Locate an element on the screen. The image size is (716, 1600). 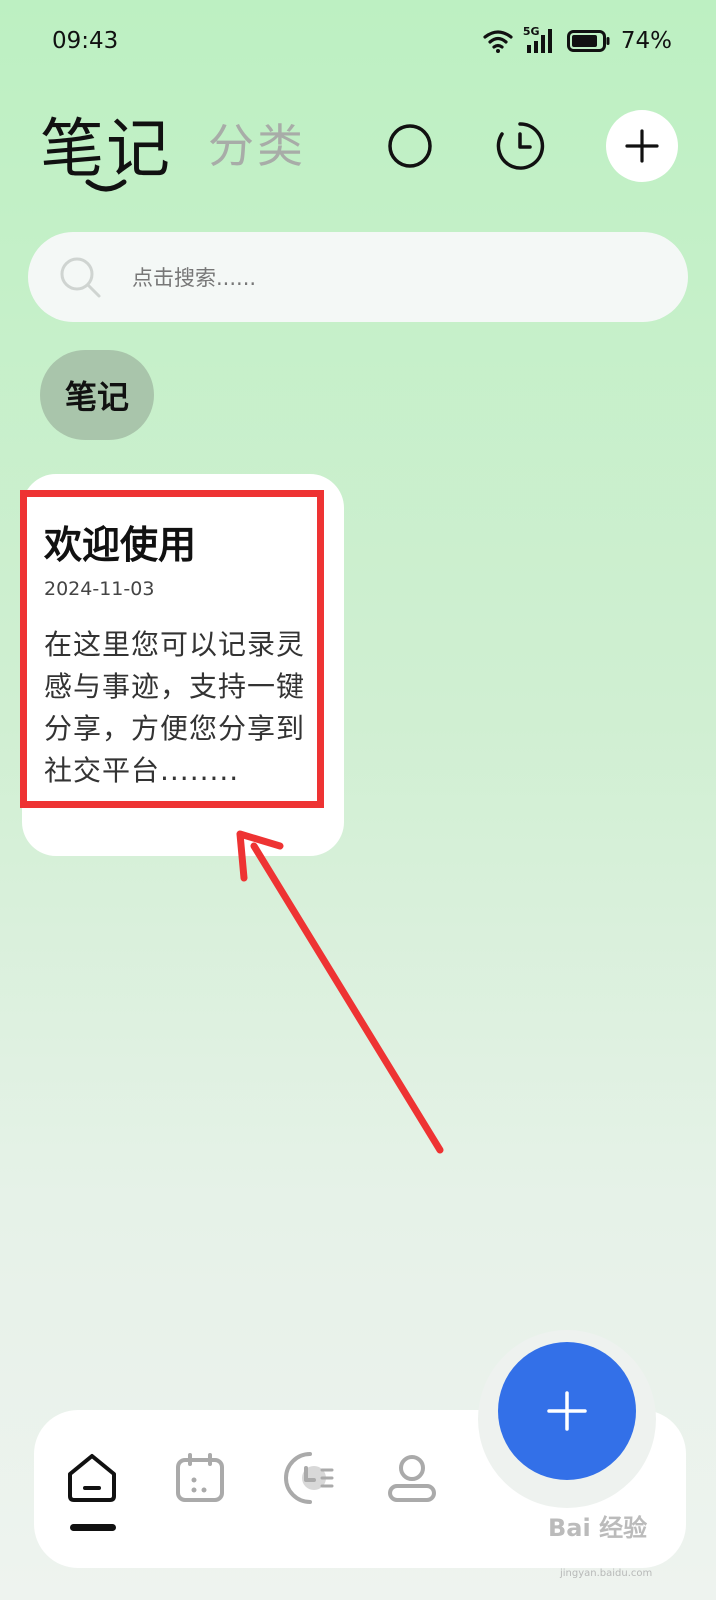
plus-icon is located at coordinates (567, 1411).